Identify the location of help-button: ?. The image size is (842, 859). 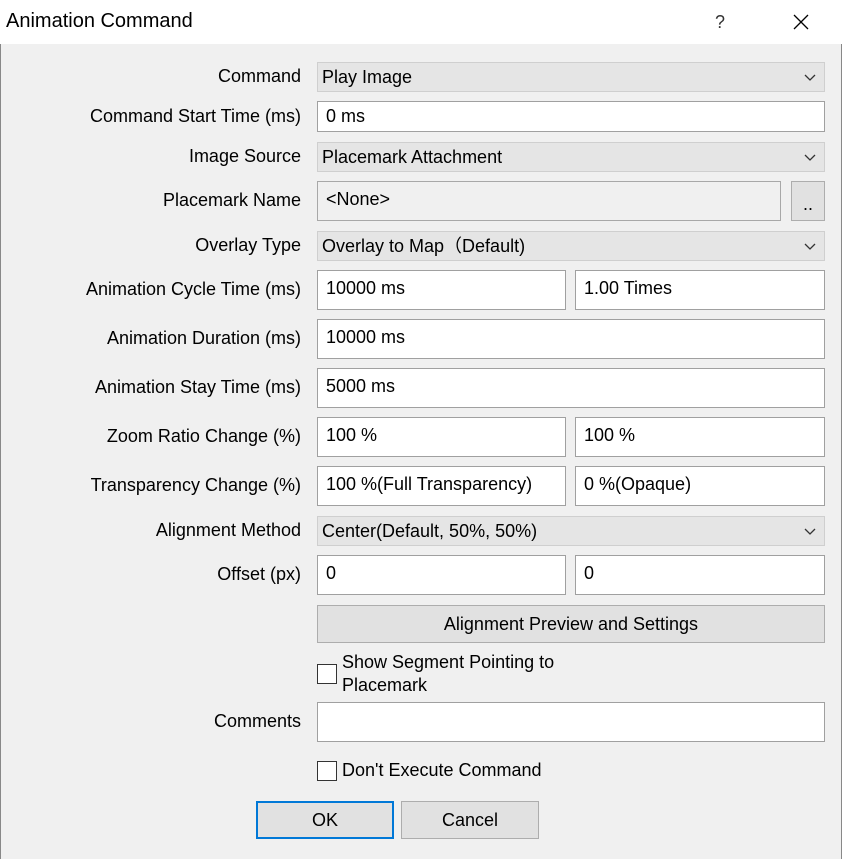
(720, 22).